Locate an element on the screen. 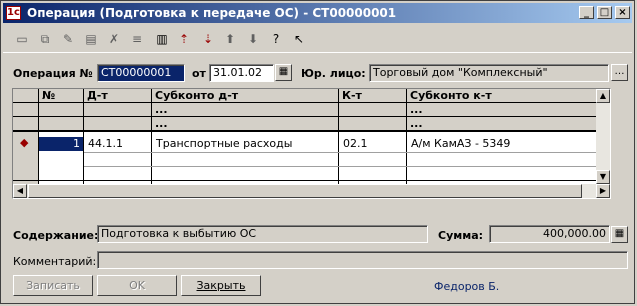  header-num: № is located at coordinates (61, 96).